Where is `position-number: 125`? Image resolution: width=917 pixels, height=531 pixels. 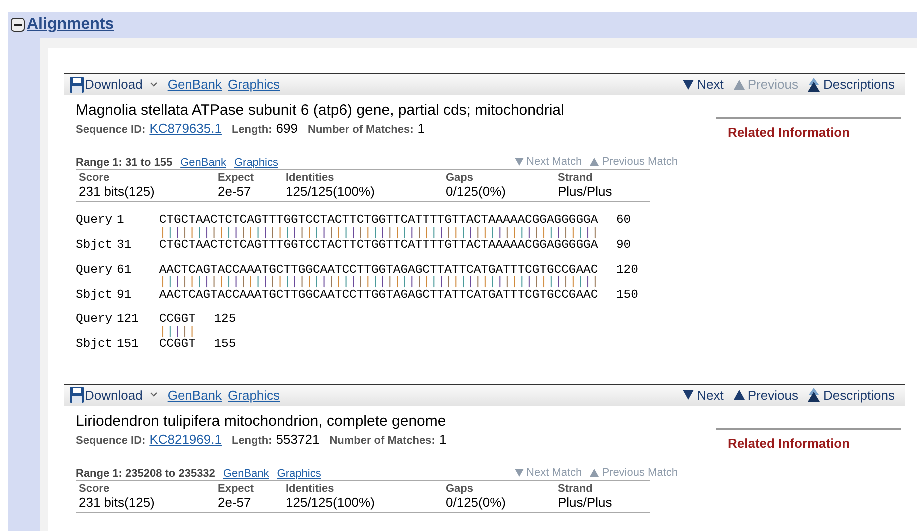
position-number: 125 is located at coordinates (225, 319).